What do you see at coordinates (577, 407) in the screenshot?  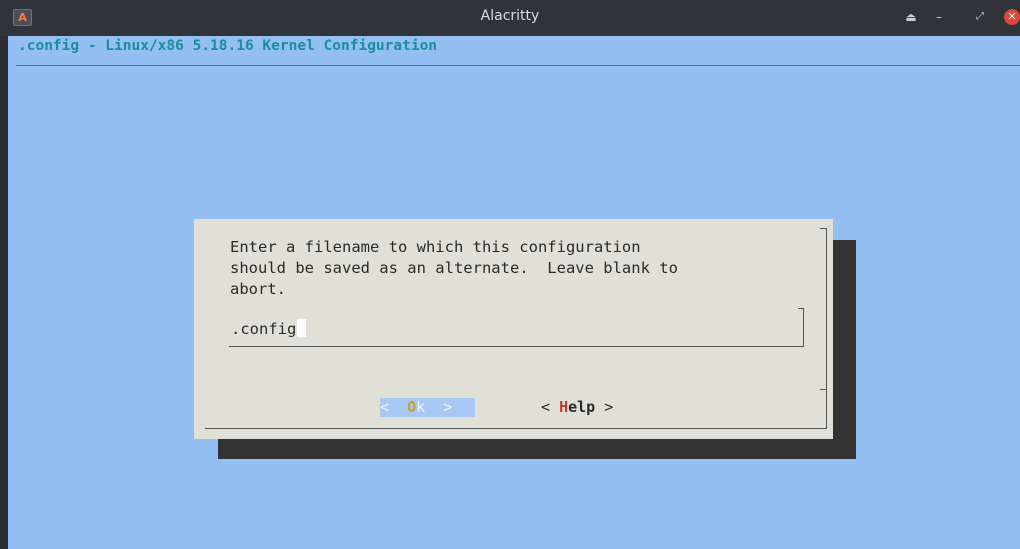 I see `help-button: < Help >` at bounding box center [577, 407].